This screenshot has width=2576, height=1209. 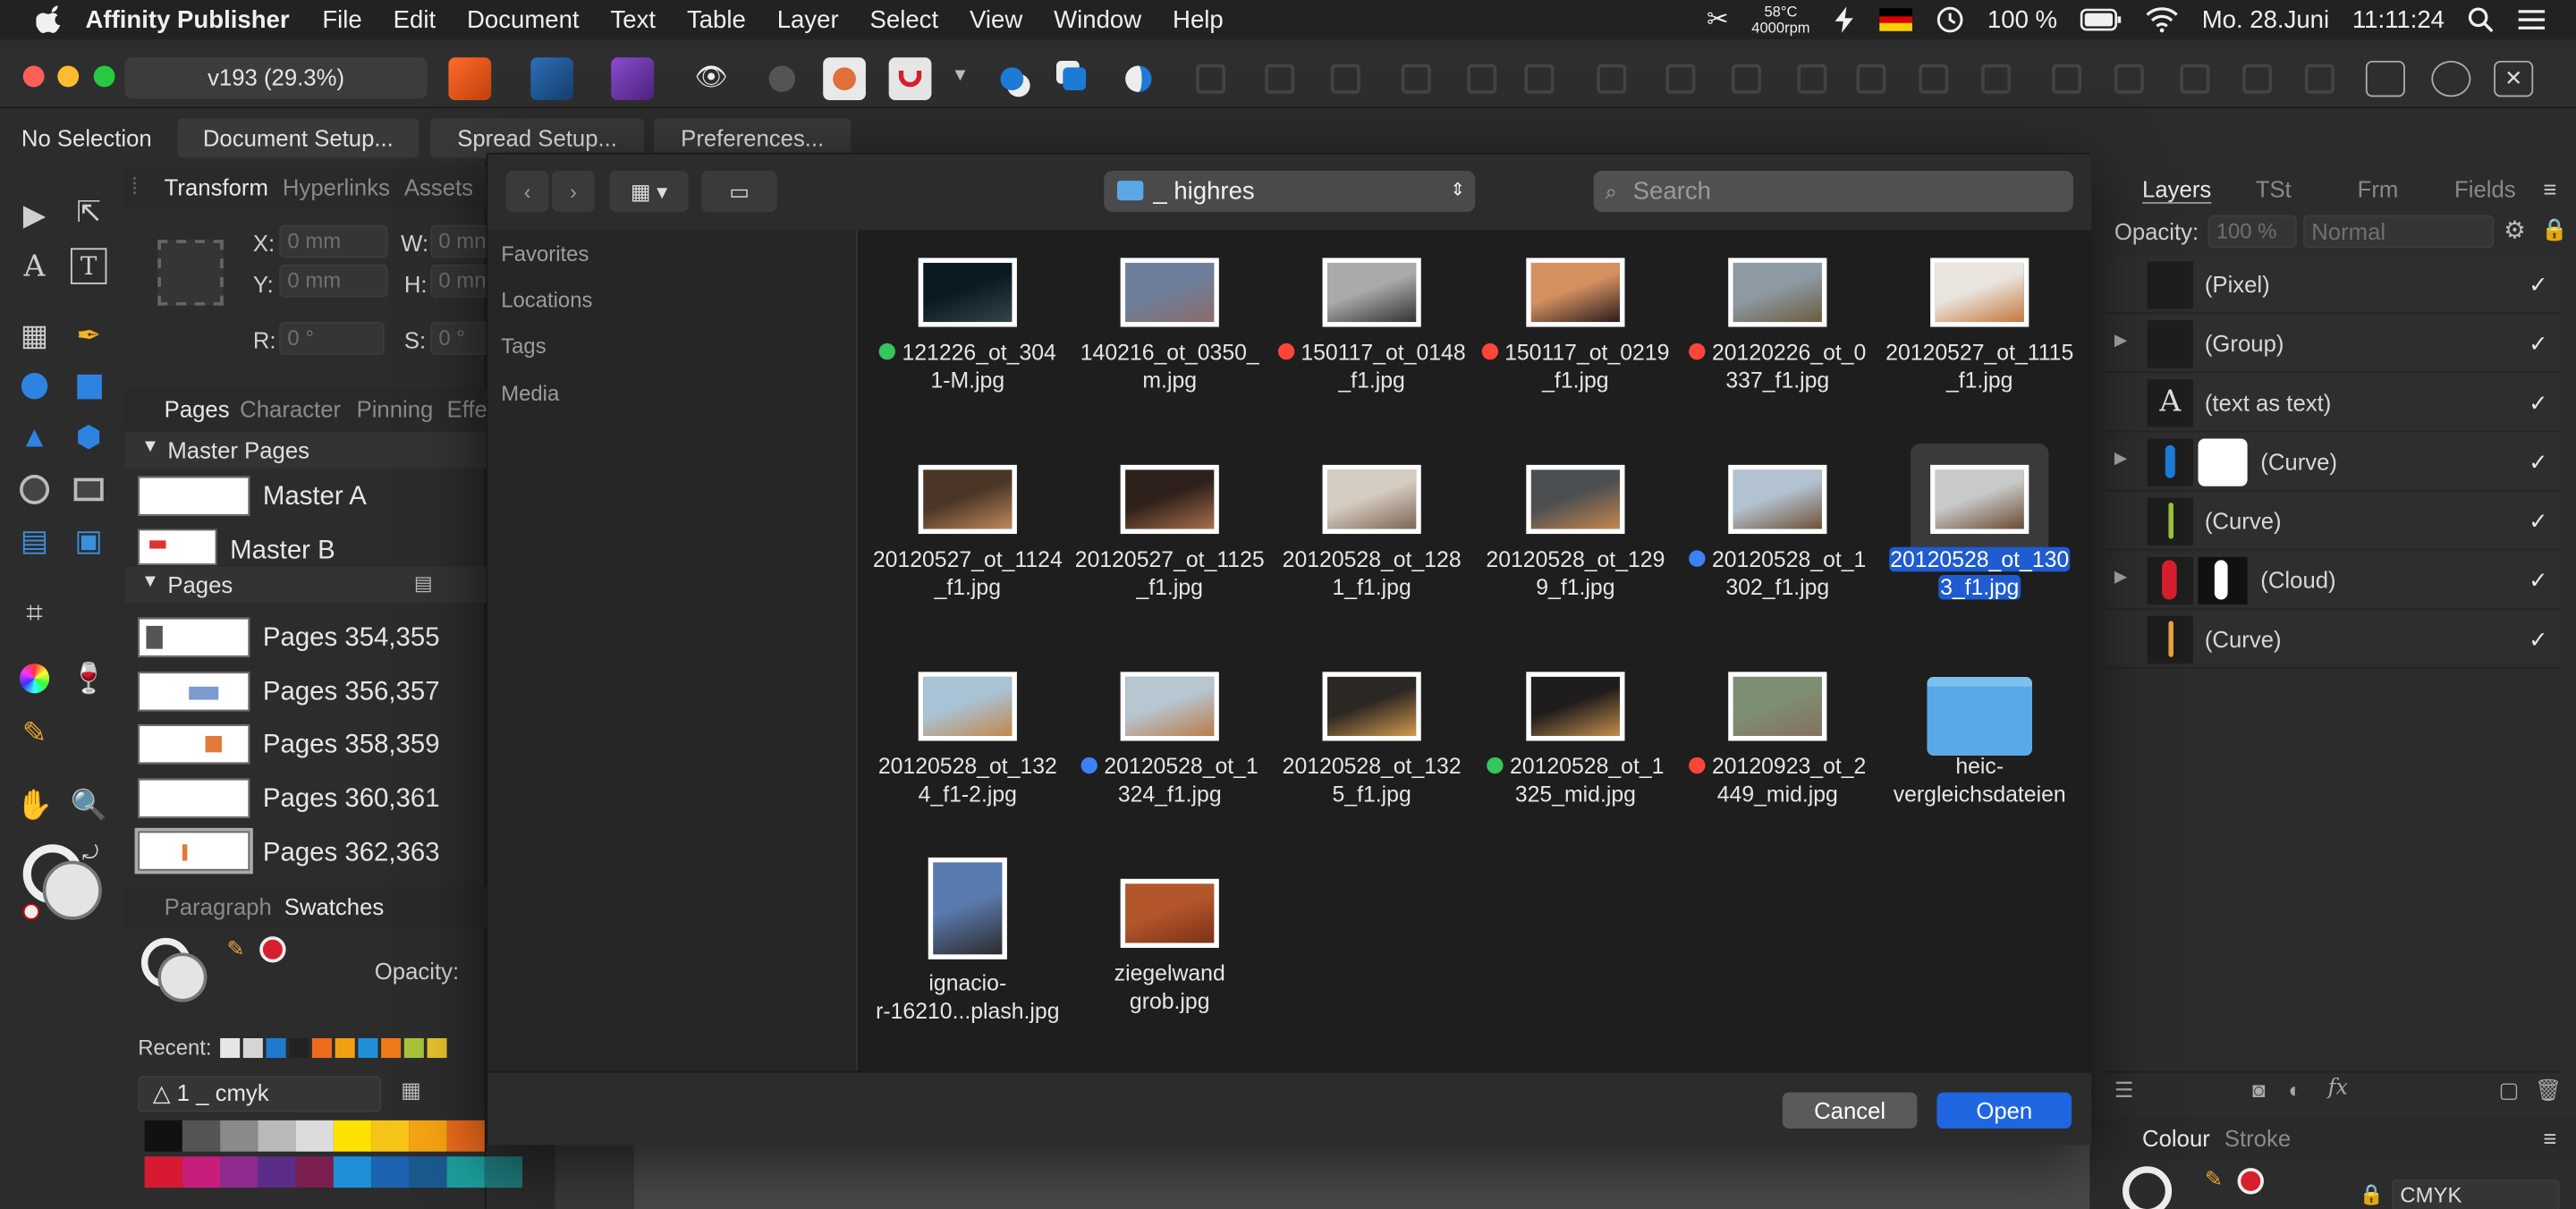 I want to click on menu-edit: Edit, so click(x=415, y=19).